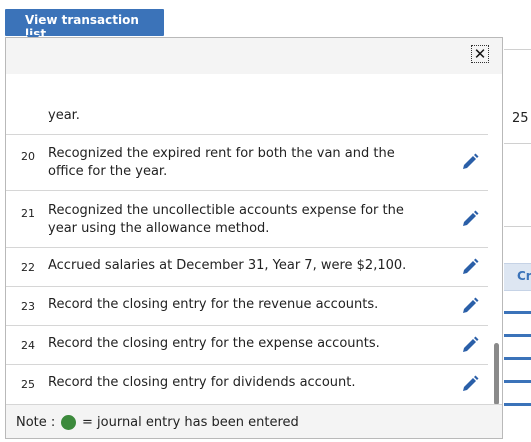 This screenshot has height=442, width=531. What do you see at coordinates (254, 56) in the screenshot?
I see `panel-header: ✕` at bounding box center [254, 56].